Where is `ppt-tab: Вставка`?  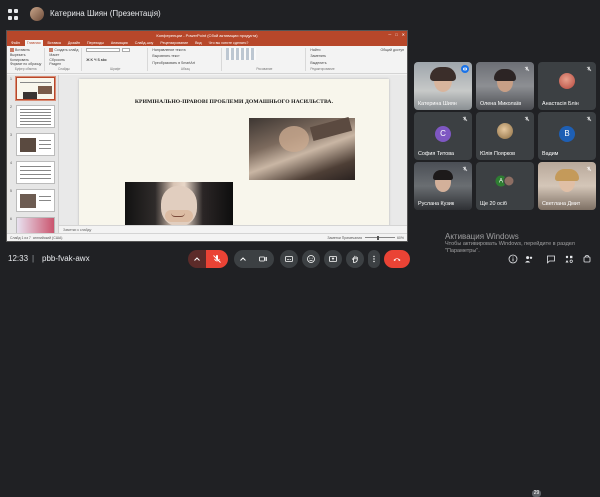
ppt-tab: Вставка is located at coordinates (54, 43).